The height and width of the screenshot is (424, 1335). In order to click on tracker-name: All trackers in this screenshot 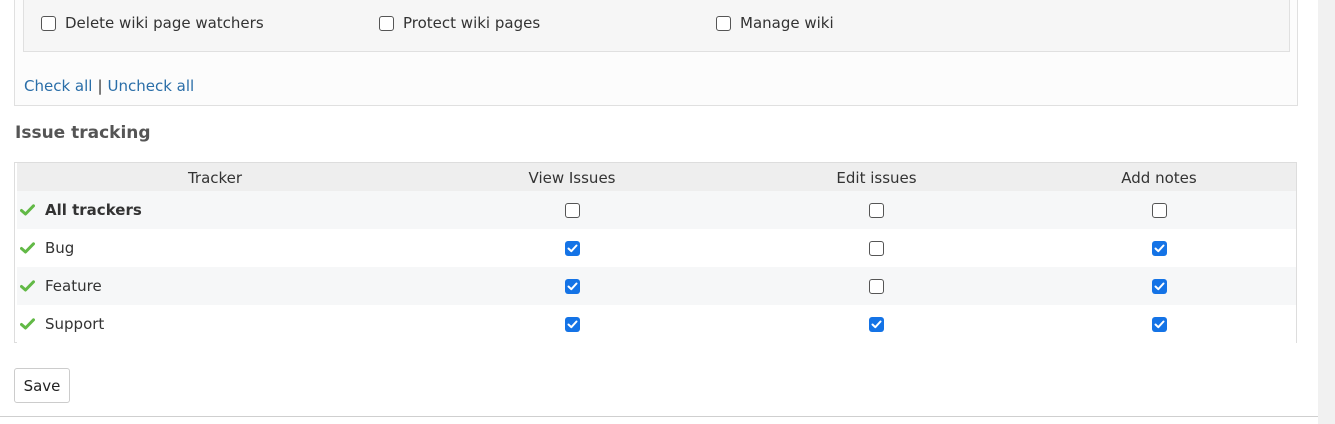, I will do `click(93, 210)`.